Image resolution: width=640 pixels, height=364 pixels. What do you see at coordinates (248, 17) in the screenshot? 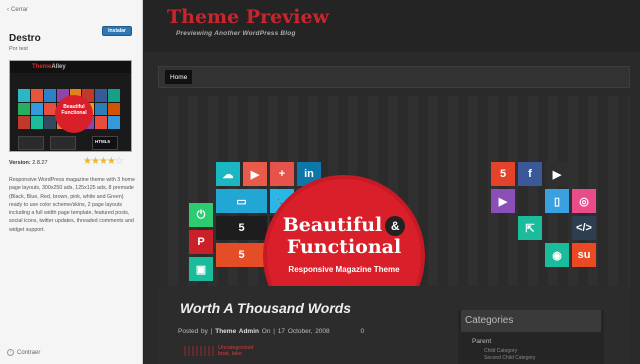
I see `site-title: Theme Preview` at bounding box center [248, 17].